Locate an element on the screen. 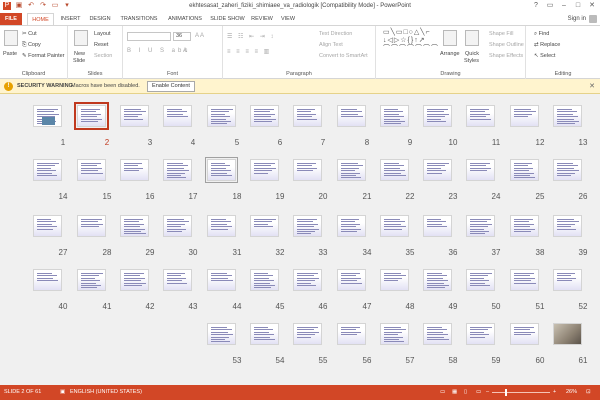 This screenshot has height=400, width=600. slide-thumbnail-40: 40 is located at coordinates (53, 295).